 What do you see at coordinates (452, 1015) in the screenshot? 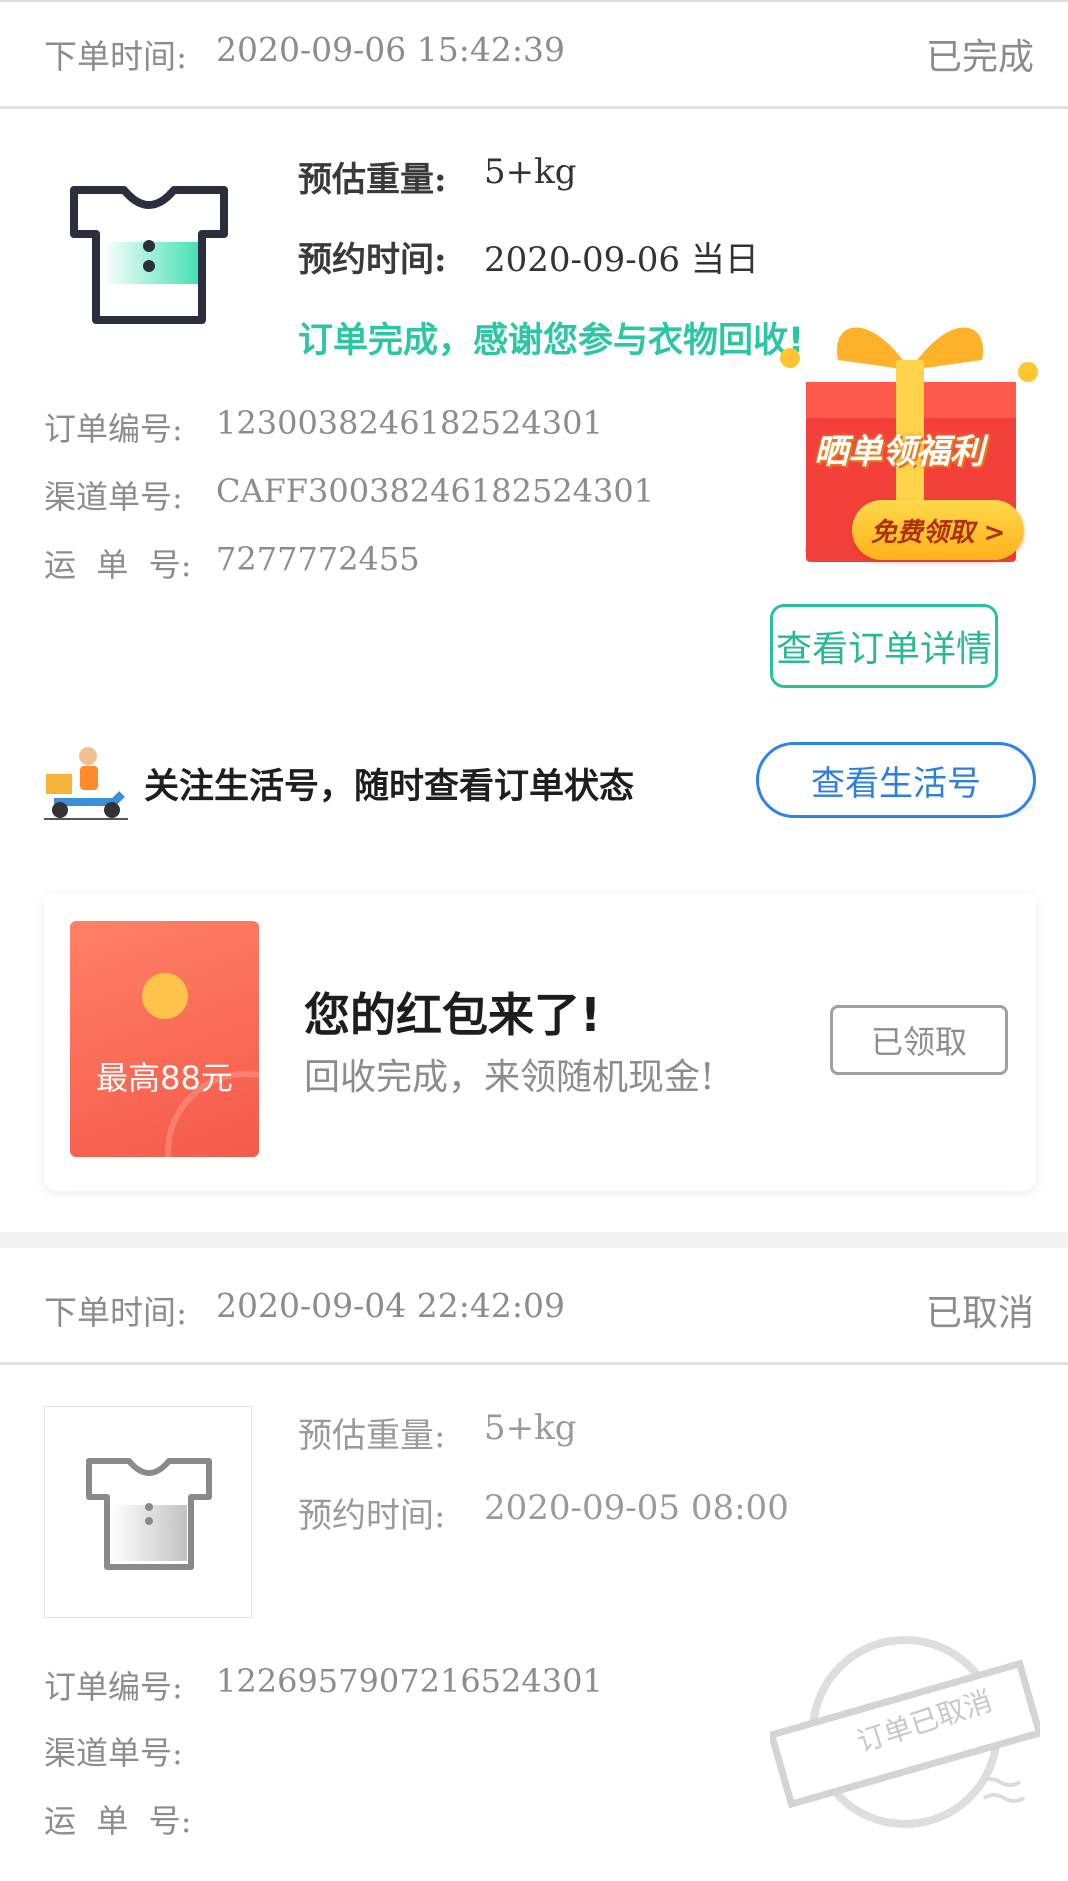
I see `red-packet-title: 您的红包来了!` at bounding box center [452, 1015].